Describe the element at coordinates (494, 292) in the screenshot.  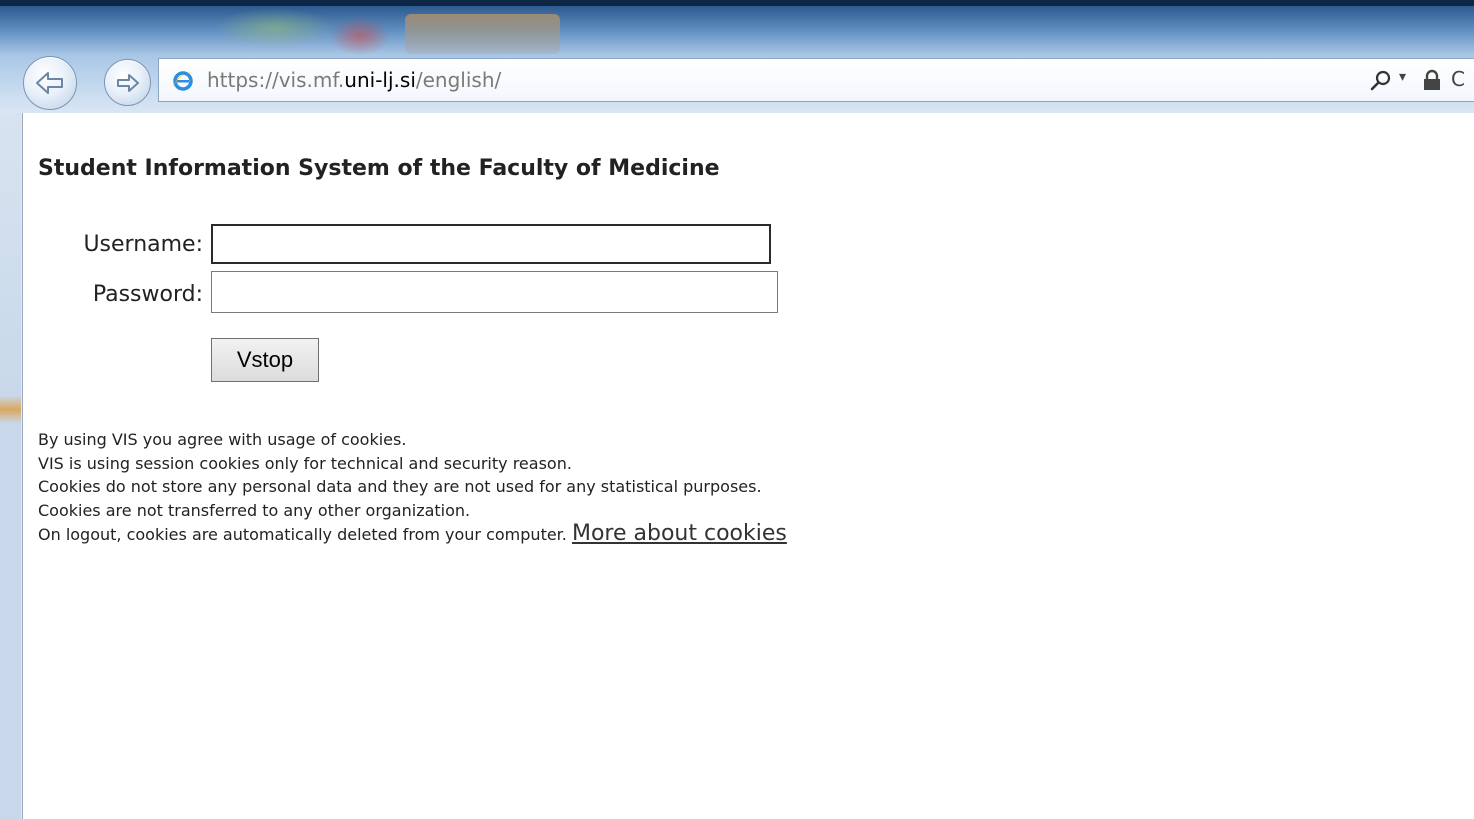
I see `password-input` at that location.